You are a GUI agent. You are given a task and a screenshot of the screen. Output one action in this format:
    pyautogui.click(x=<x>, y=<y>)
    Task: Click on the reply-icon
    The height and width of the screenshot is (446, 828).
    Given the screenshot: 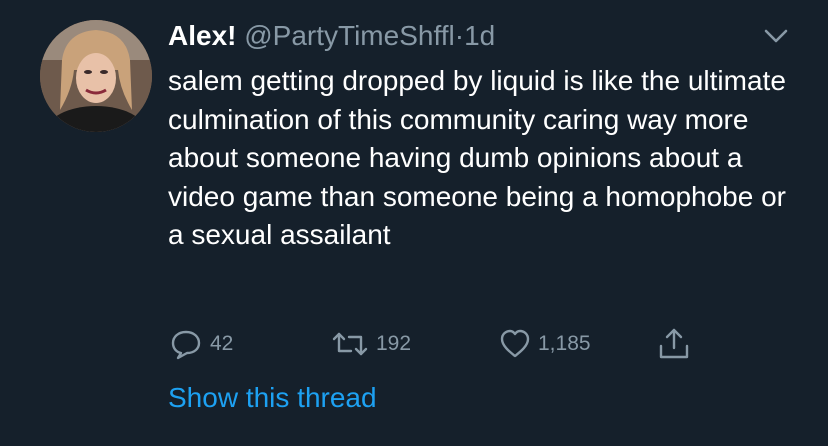 What is the action you would take?
    pyautogui.click(x=186, y=345)
    